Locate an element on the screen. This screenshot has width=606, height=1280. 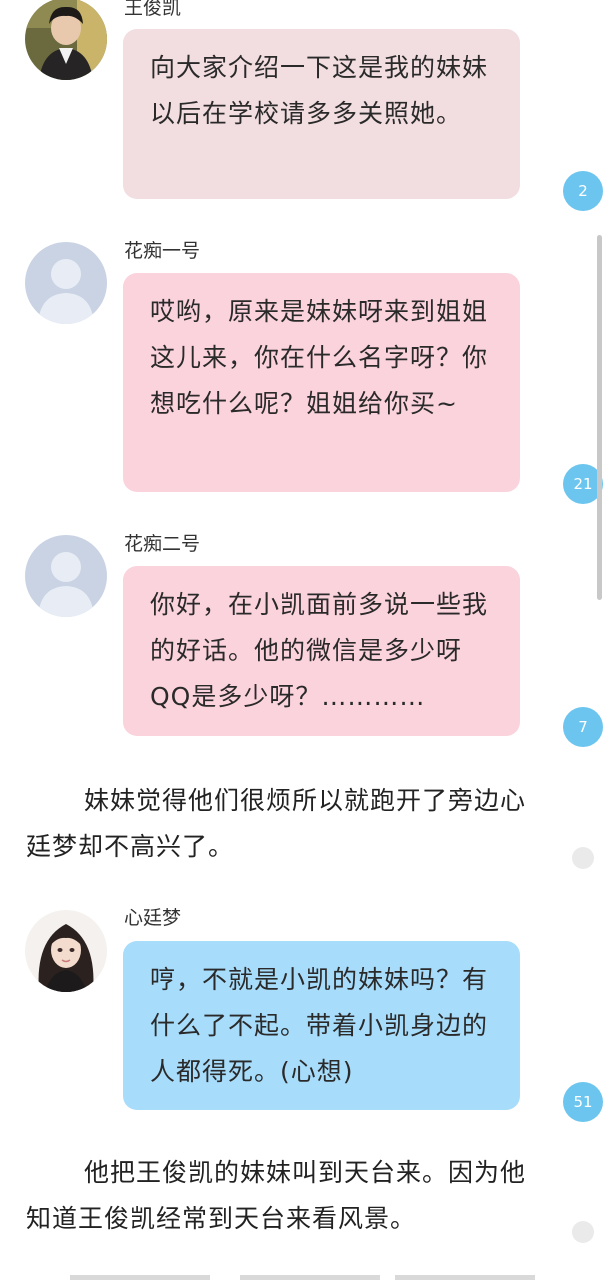
comment-count-badge: 7 is located at coordinates (583, 727).